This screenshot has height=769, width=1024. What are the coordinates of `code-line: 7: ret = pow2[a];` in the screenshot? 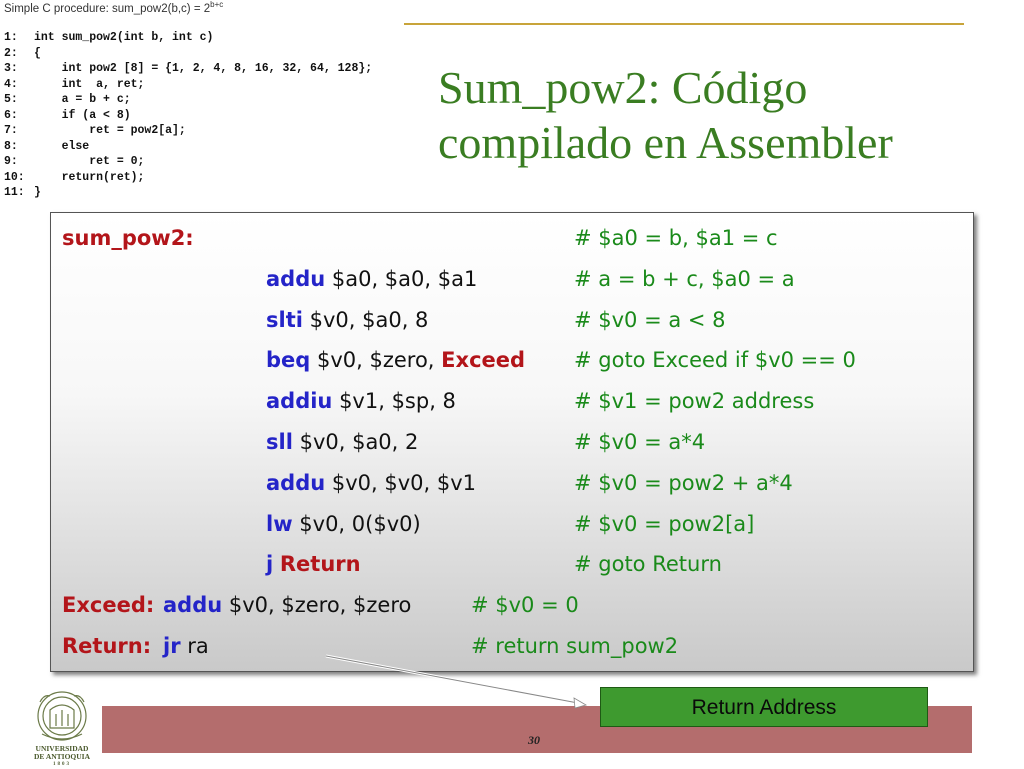 It's located at (188, 131).